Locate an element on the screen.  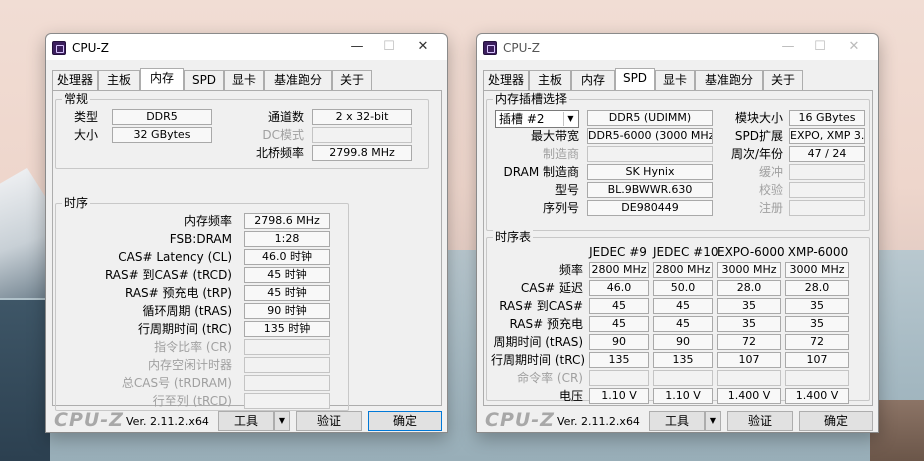
size-value: 32 GBytes is located at coordinates (162, 135).